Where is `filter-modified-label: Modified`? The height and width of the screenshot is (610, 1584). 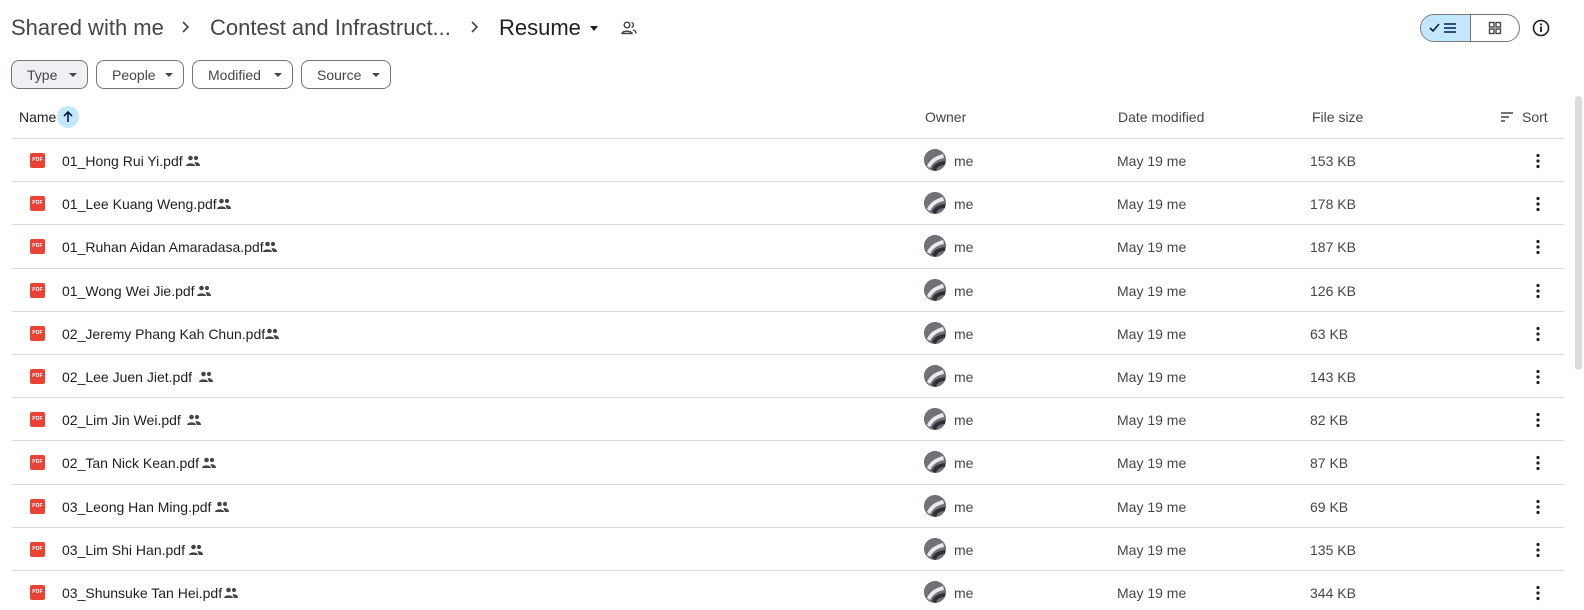
filter-modified-label: Modified is located at coordinates (234, 74).